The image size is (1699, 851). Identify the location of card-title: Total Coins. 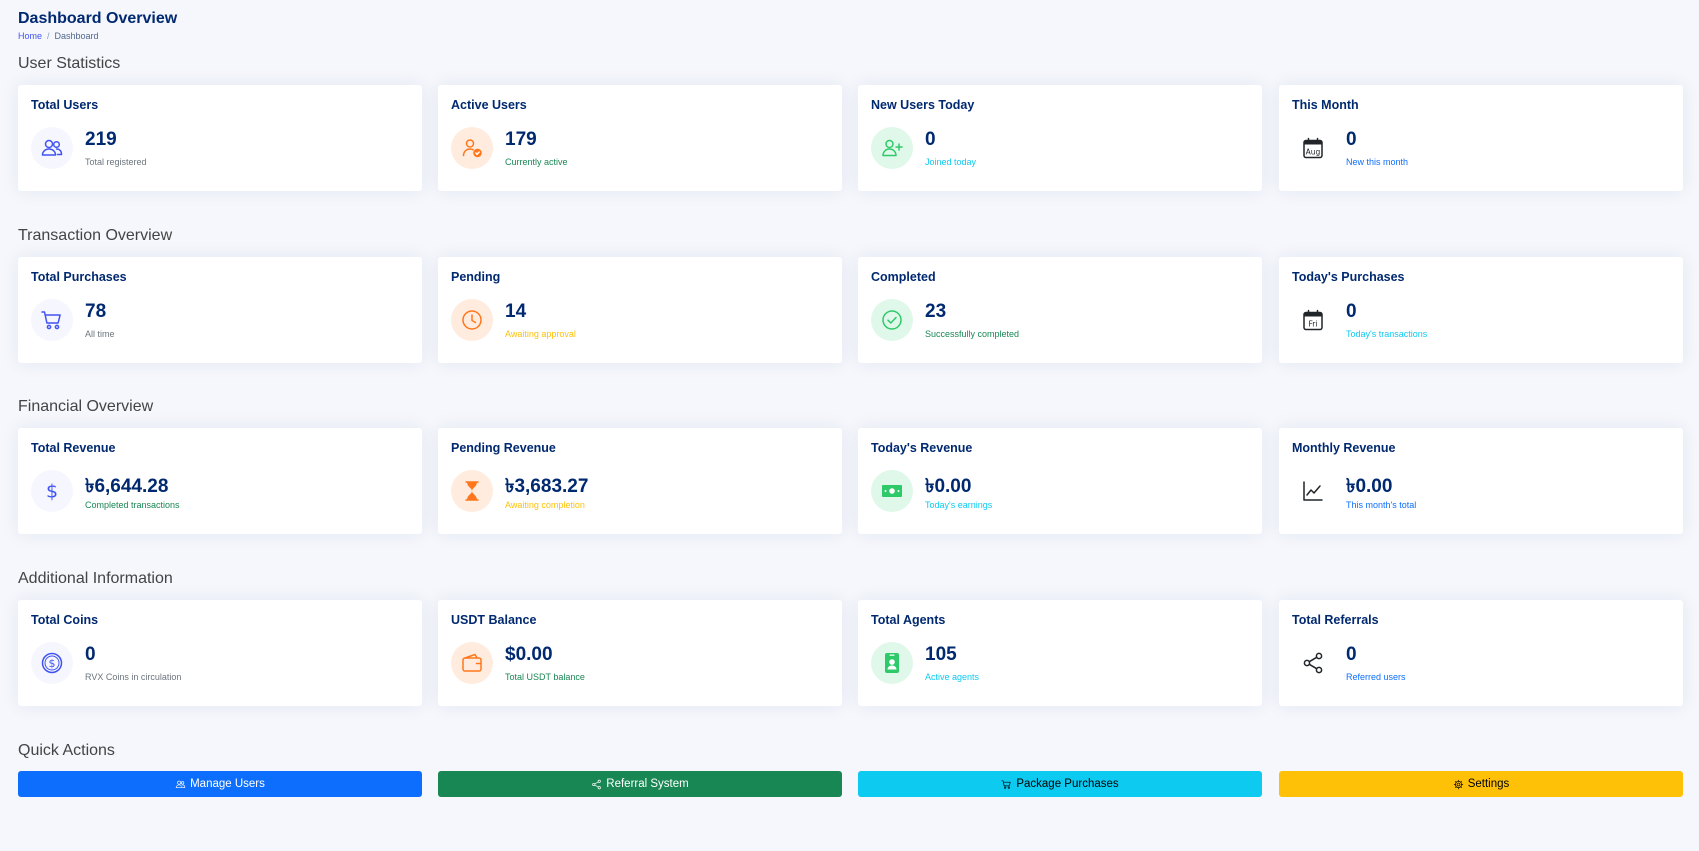
(65, 620).